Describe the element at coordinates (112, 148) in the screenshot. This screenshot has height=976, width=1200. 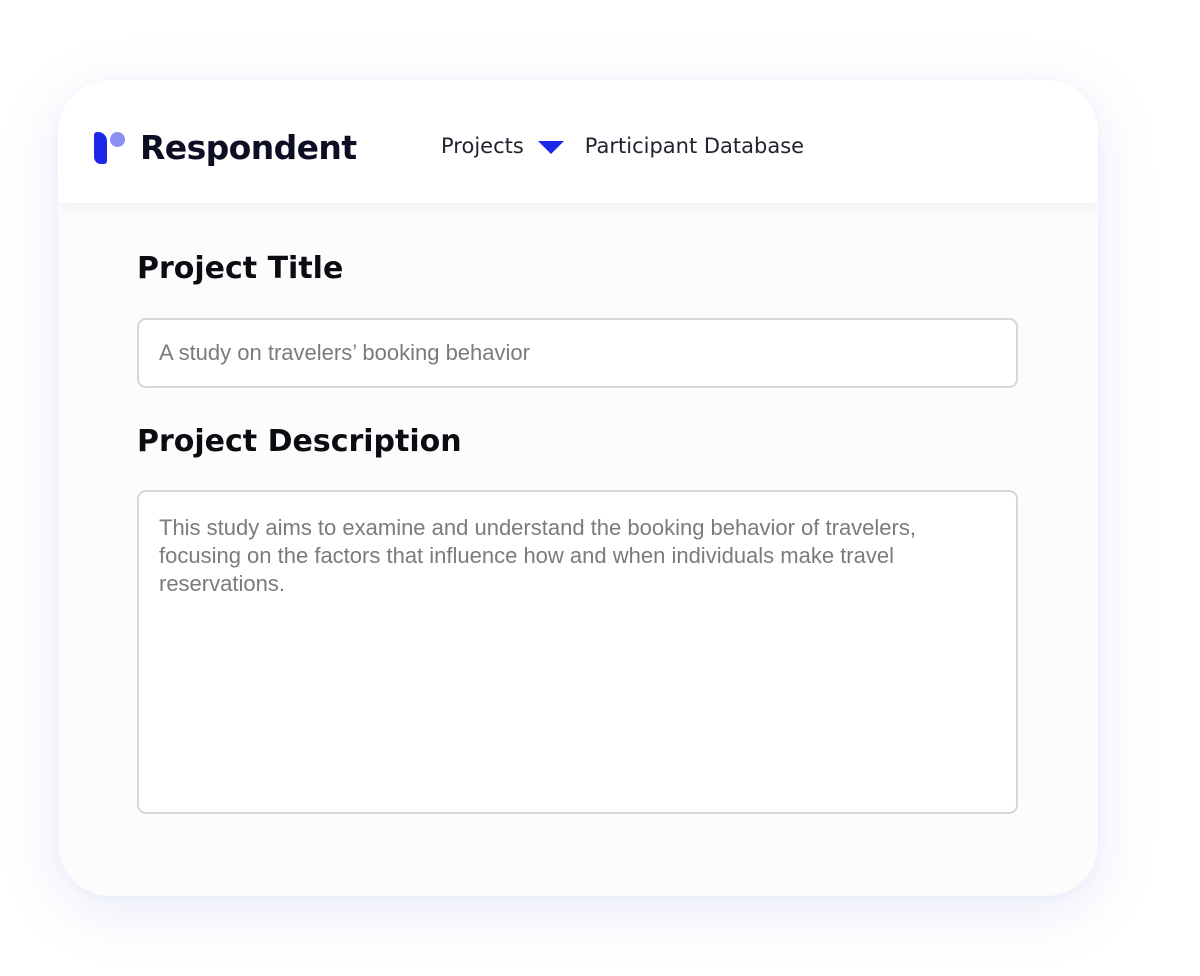
I see `respondent-logo-icon` at that location.